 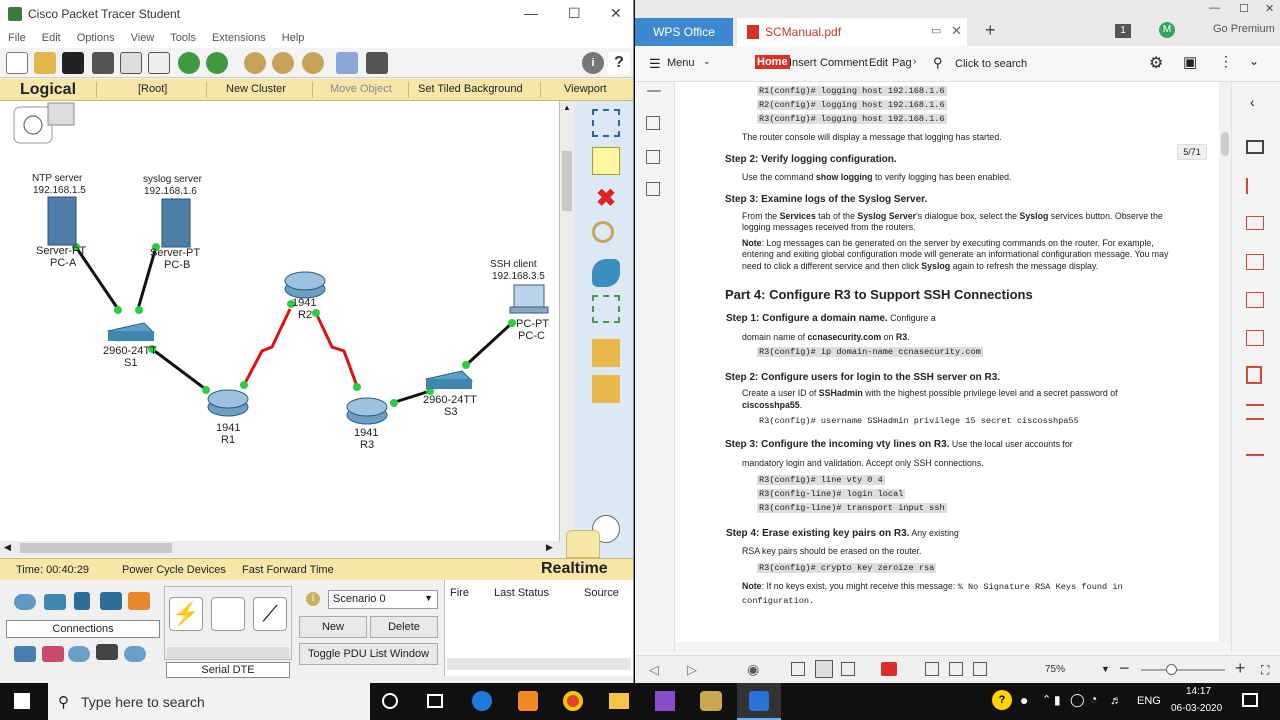 What do you see at coordinates (183, 38) in the screenshot?
I see `menu-tools: Tools` at bounding box center [183, 38].